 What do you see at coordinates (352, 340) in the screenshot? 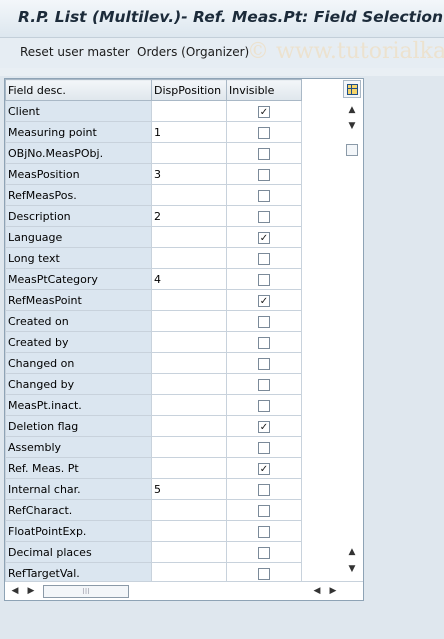
I see `vertical-scrollbar: ▲ ▼ ▲ ▼` at bounding box center [352, 340].